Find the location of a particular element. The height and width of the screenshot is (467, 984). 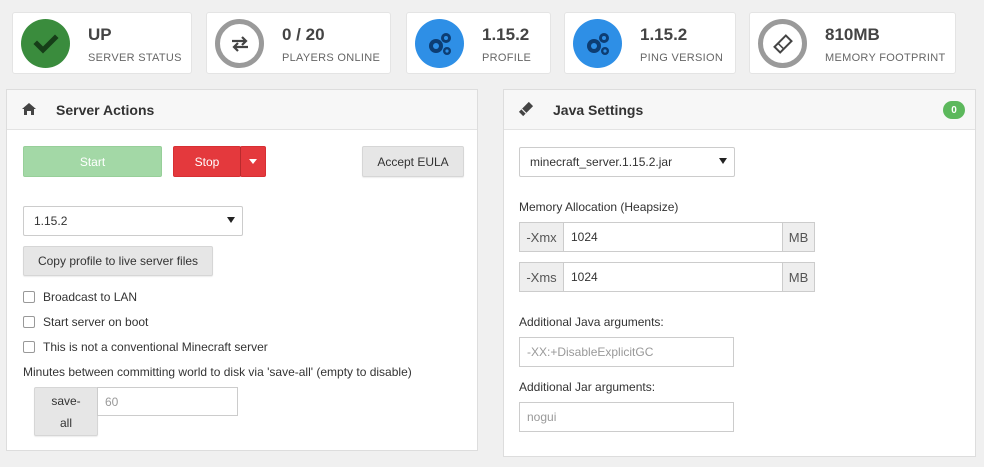

java-args-input: -XX:+DisableExplicitGC is located at coordinates (626, 352).